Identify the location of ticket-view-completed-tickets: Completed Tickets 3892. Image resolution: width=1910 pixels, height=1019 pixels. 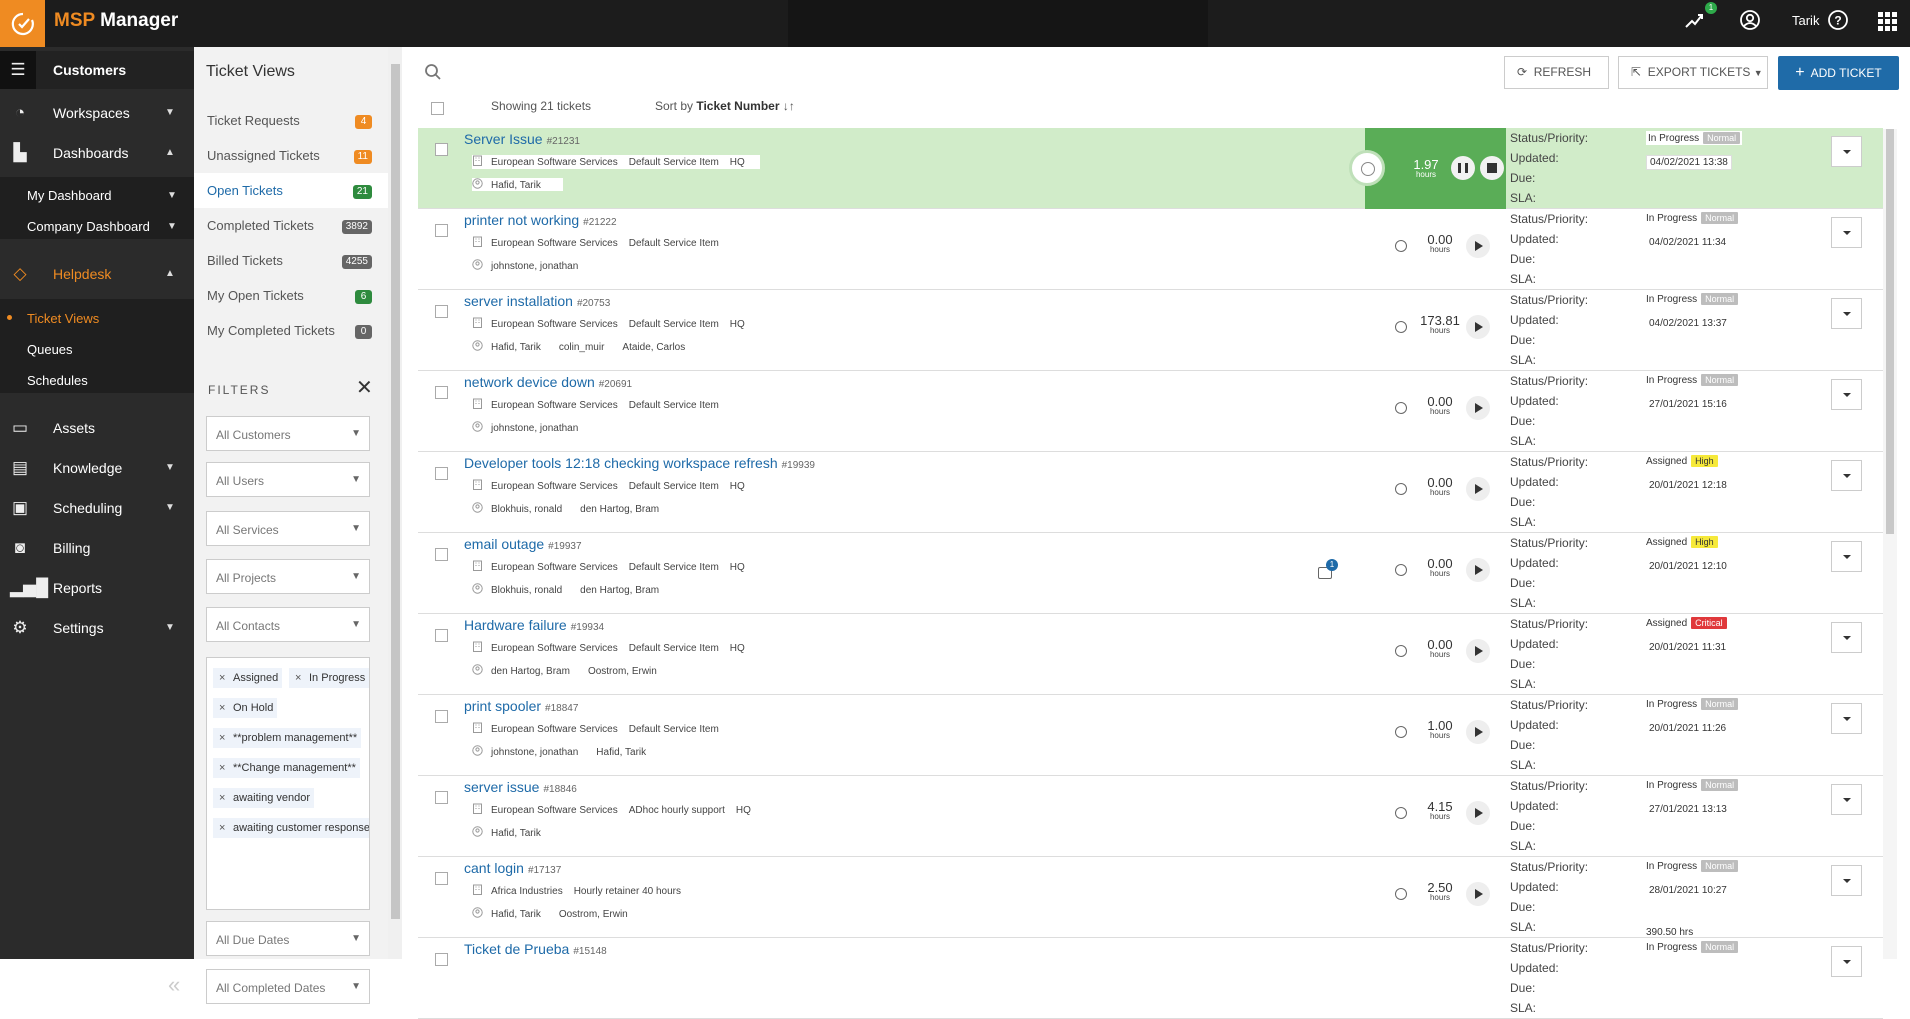
(291, 225).